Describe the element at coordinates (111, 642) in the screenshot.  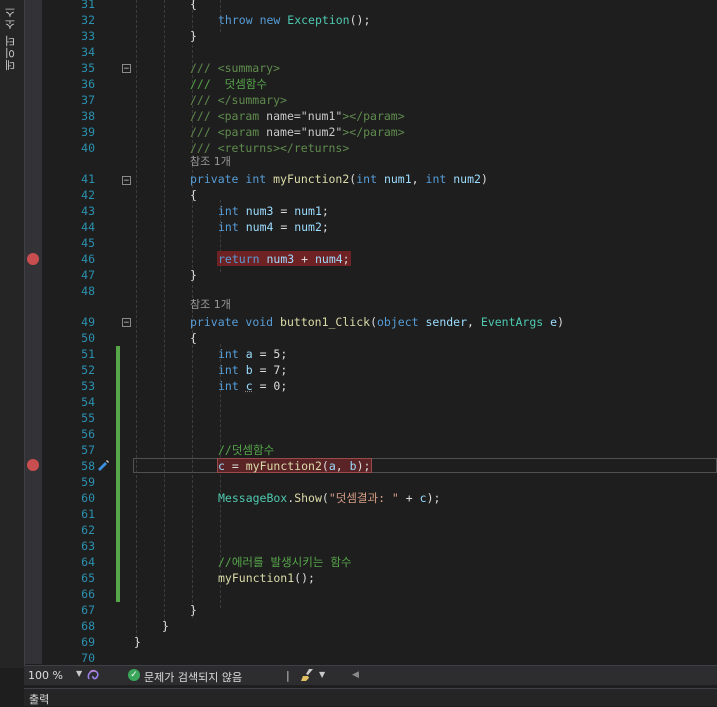
I see `code-line: 69}` at that location.